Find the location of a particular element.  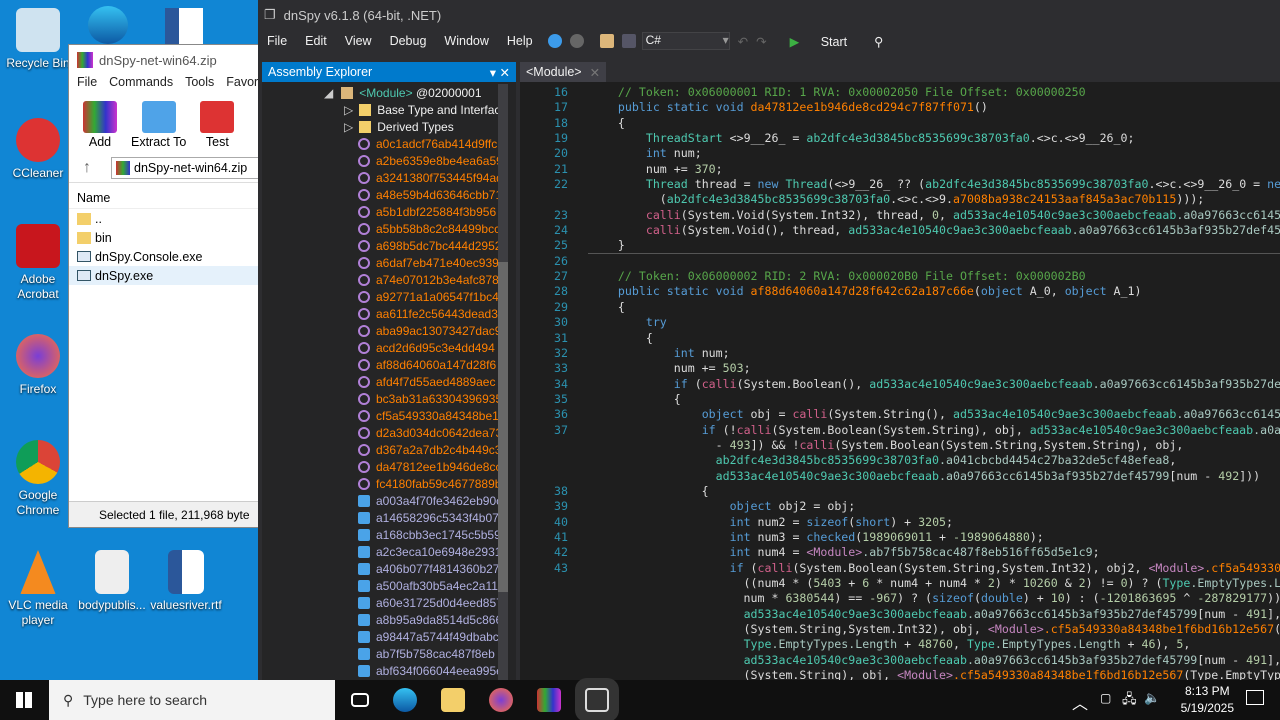

menu-commands: Commands is located at coordinates (141, 85).